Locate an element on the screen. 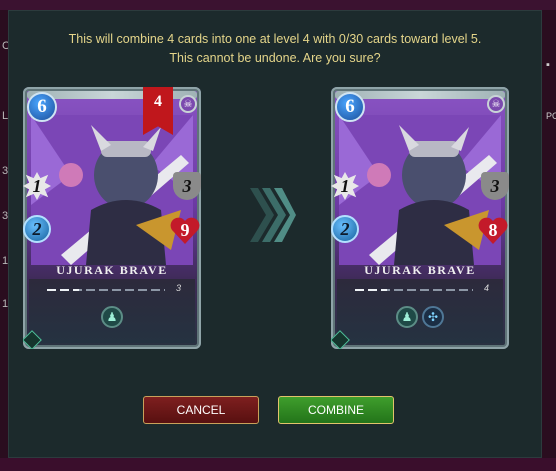  ability-list: ♟ ✣ is located at coordinates (420, 317).